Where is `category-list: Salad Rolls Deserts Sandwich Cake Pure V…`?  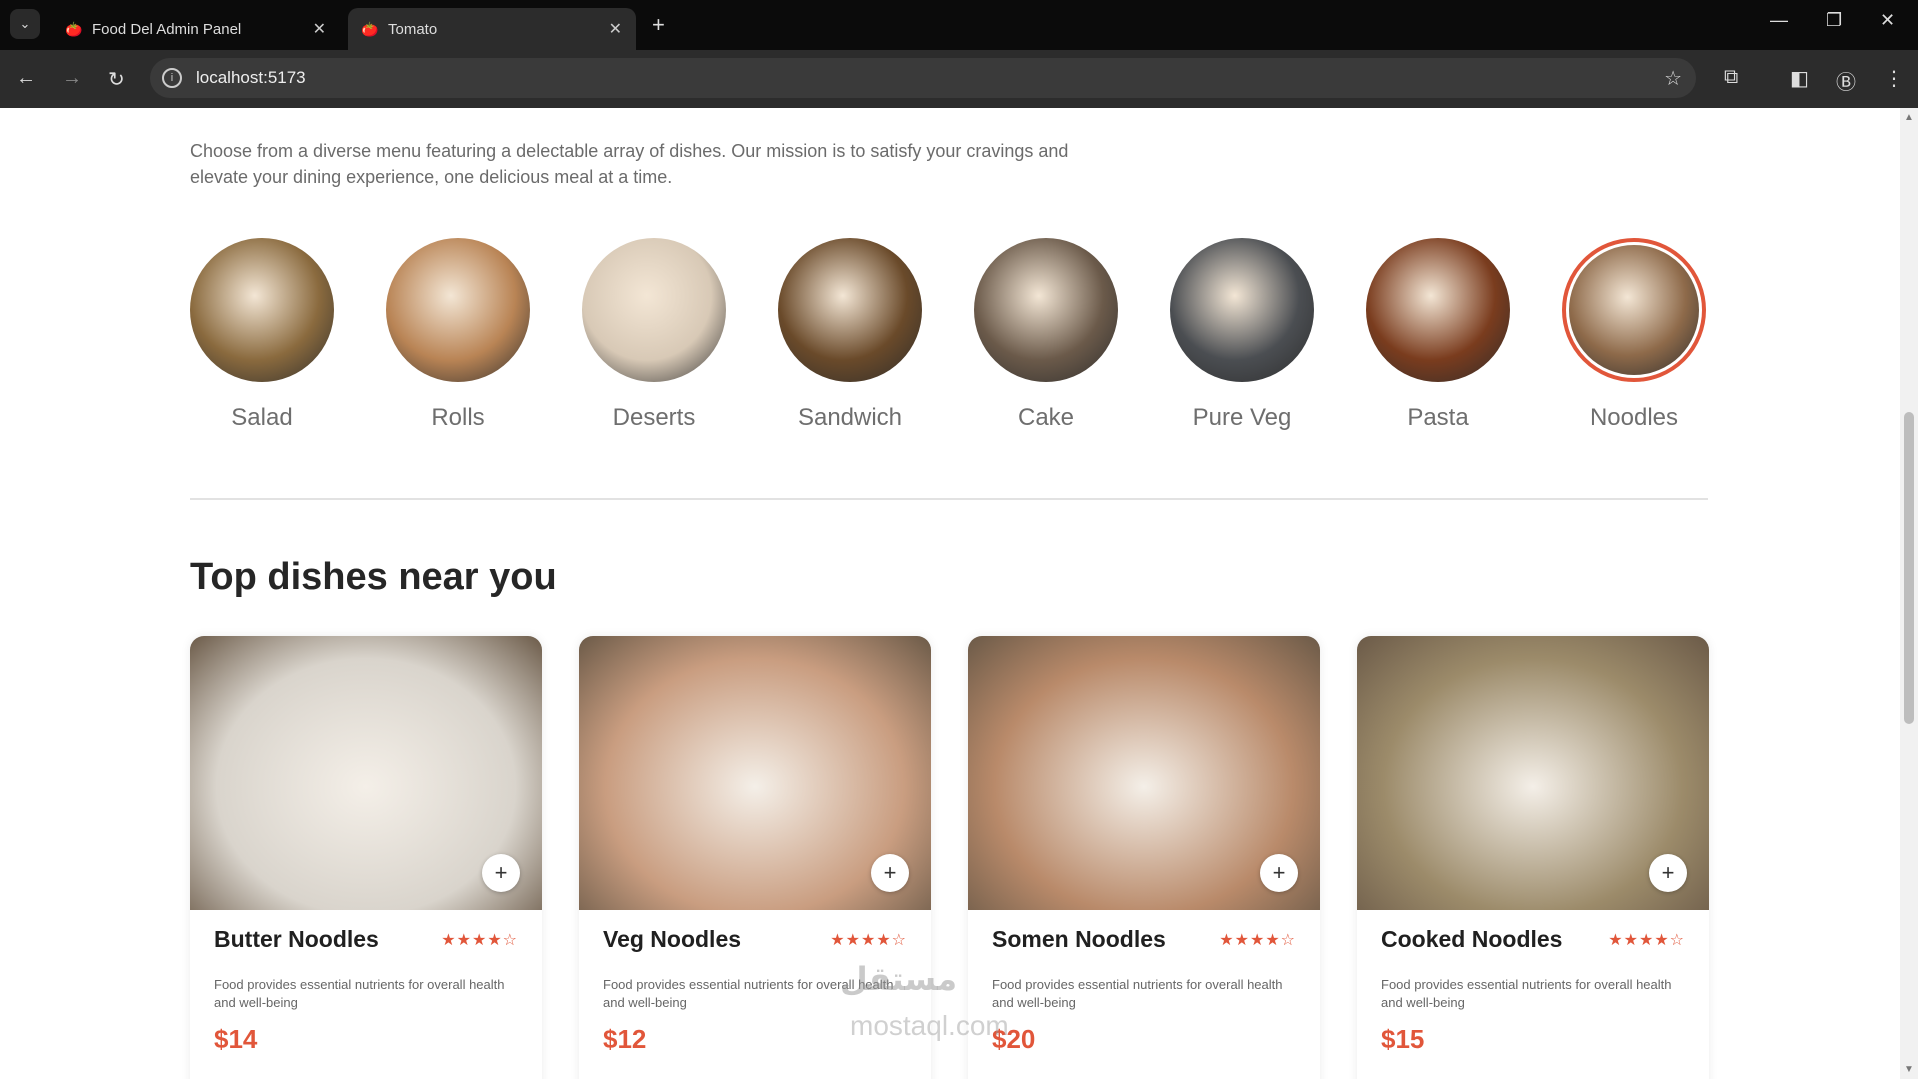
category-list: Salad Rolls Deserts Sandwich Cake Pure V… is located at coordinates (950, 338).